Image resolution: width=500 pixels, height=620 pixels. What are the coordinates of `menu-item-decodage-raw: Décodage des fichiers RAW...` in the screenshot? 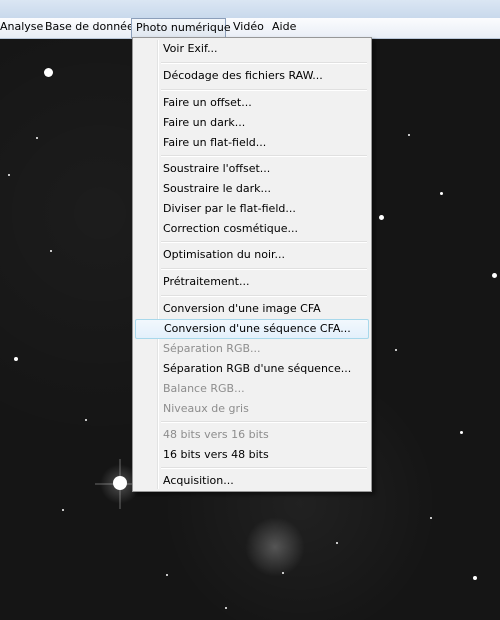 It's located at (252, 76).